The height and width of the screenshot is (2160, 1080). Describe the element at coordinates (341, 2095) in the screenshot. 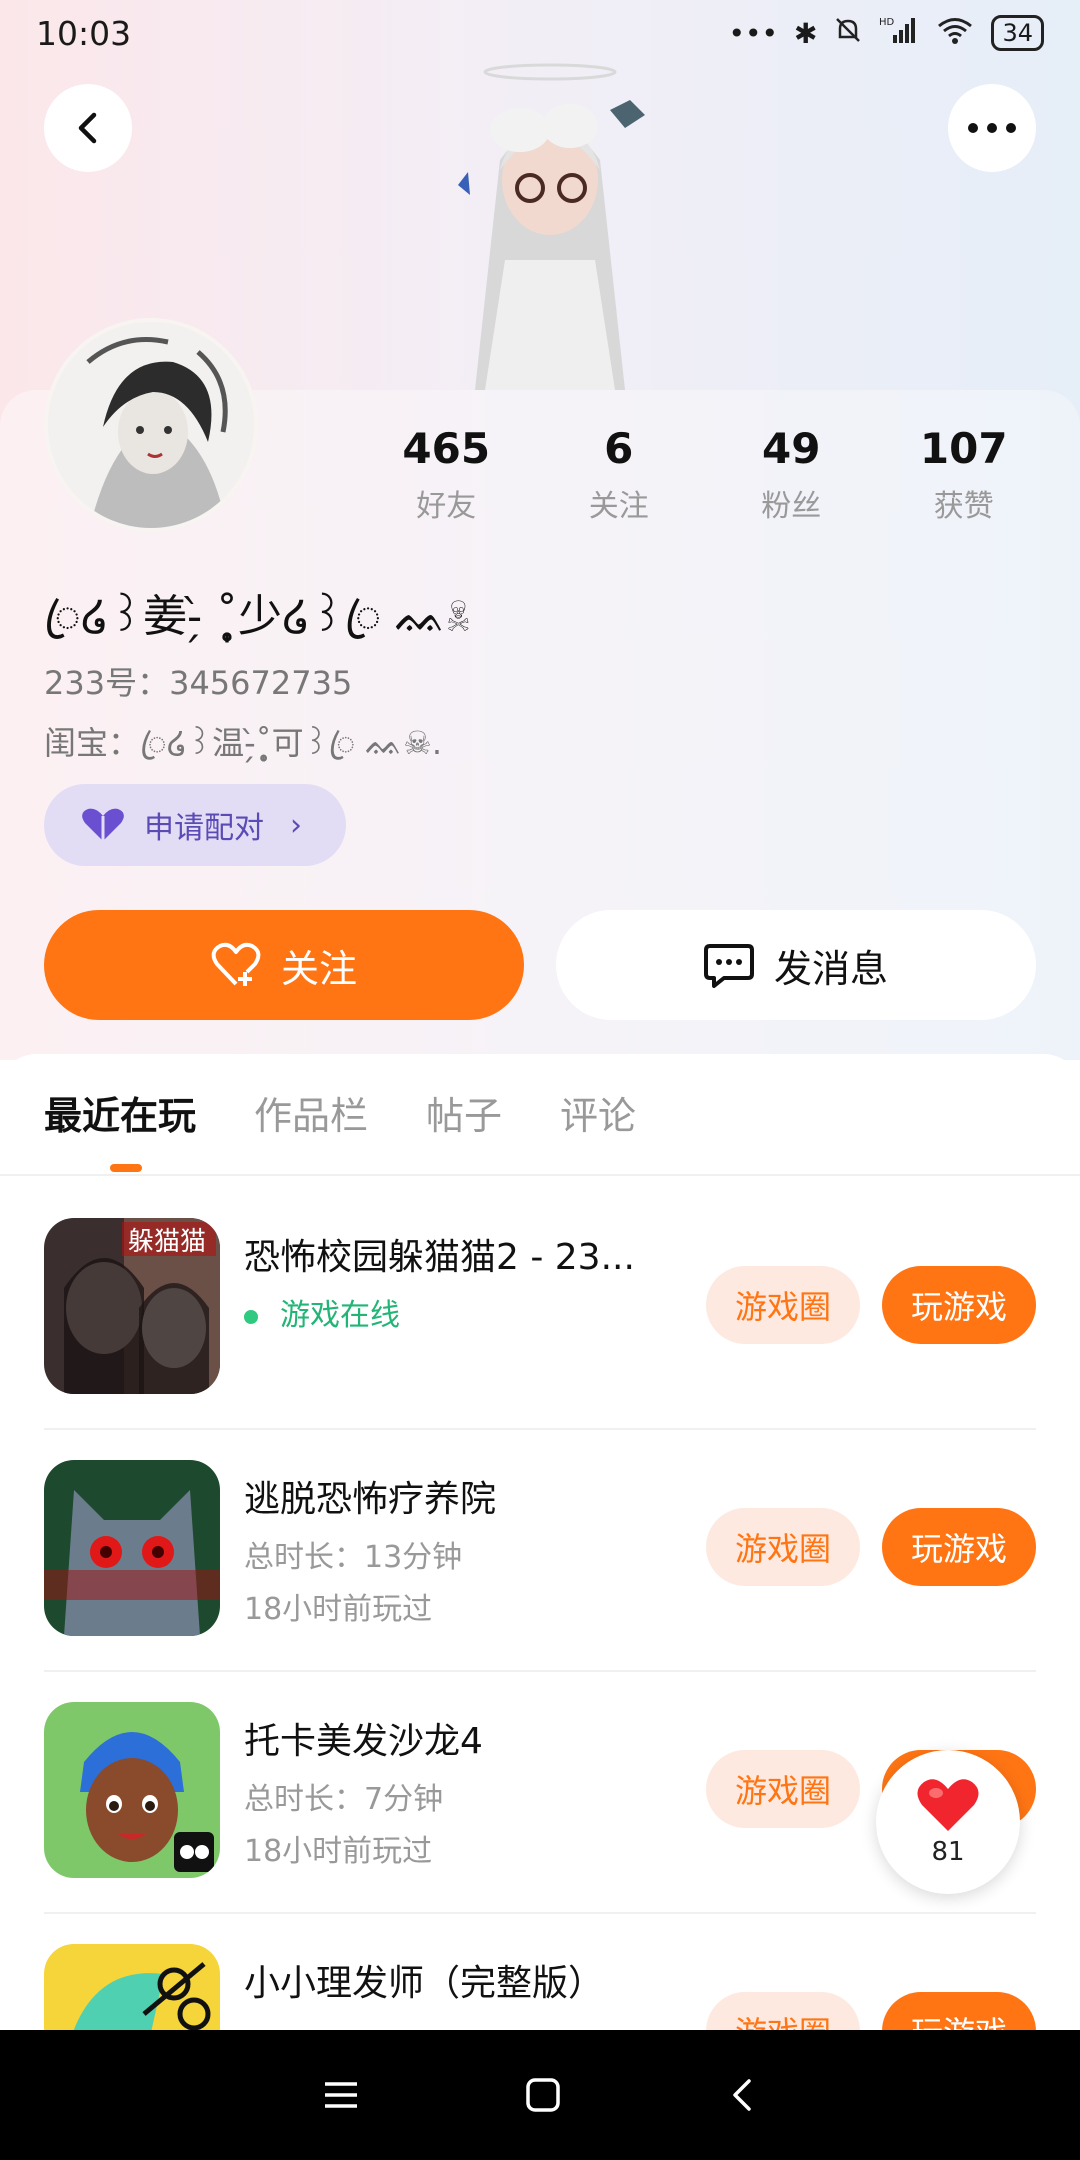

I see `menu-icon` at that location.